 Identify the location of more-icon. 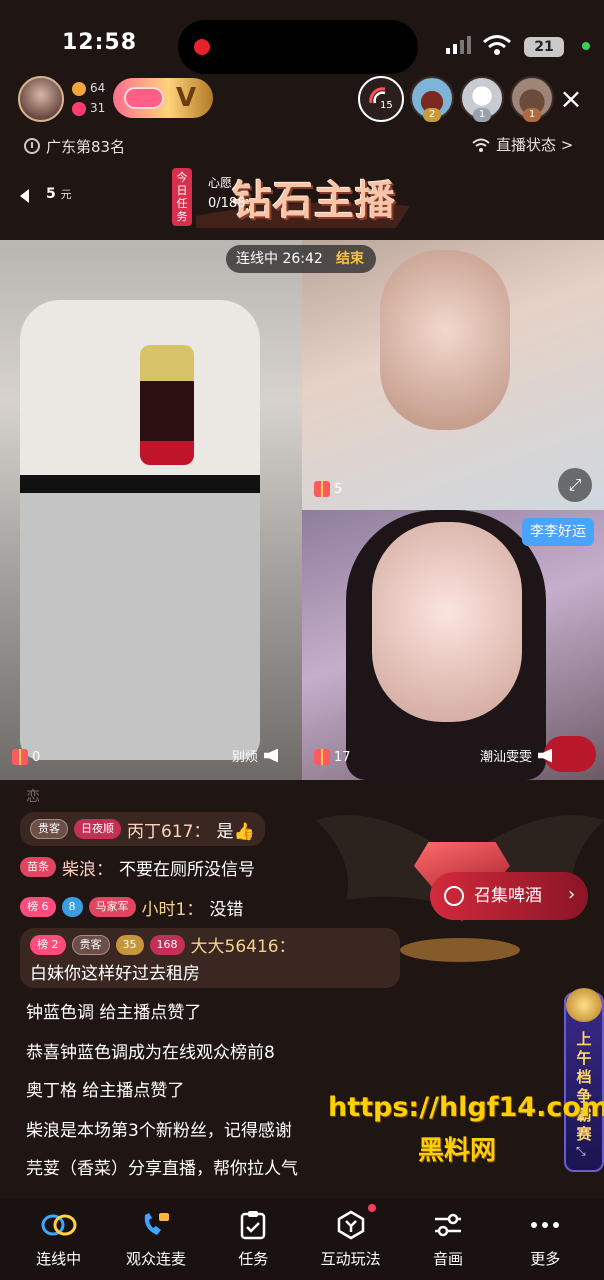
(545, 1225).